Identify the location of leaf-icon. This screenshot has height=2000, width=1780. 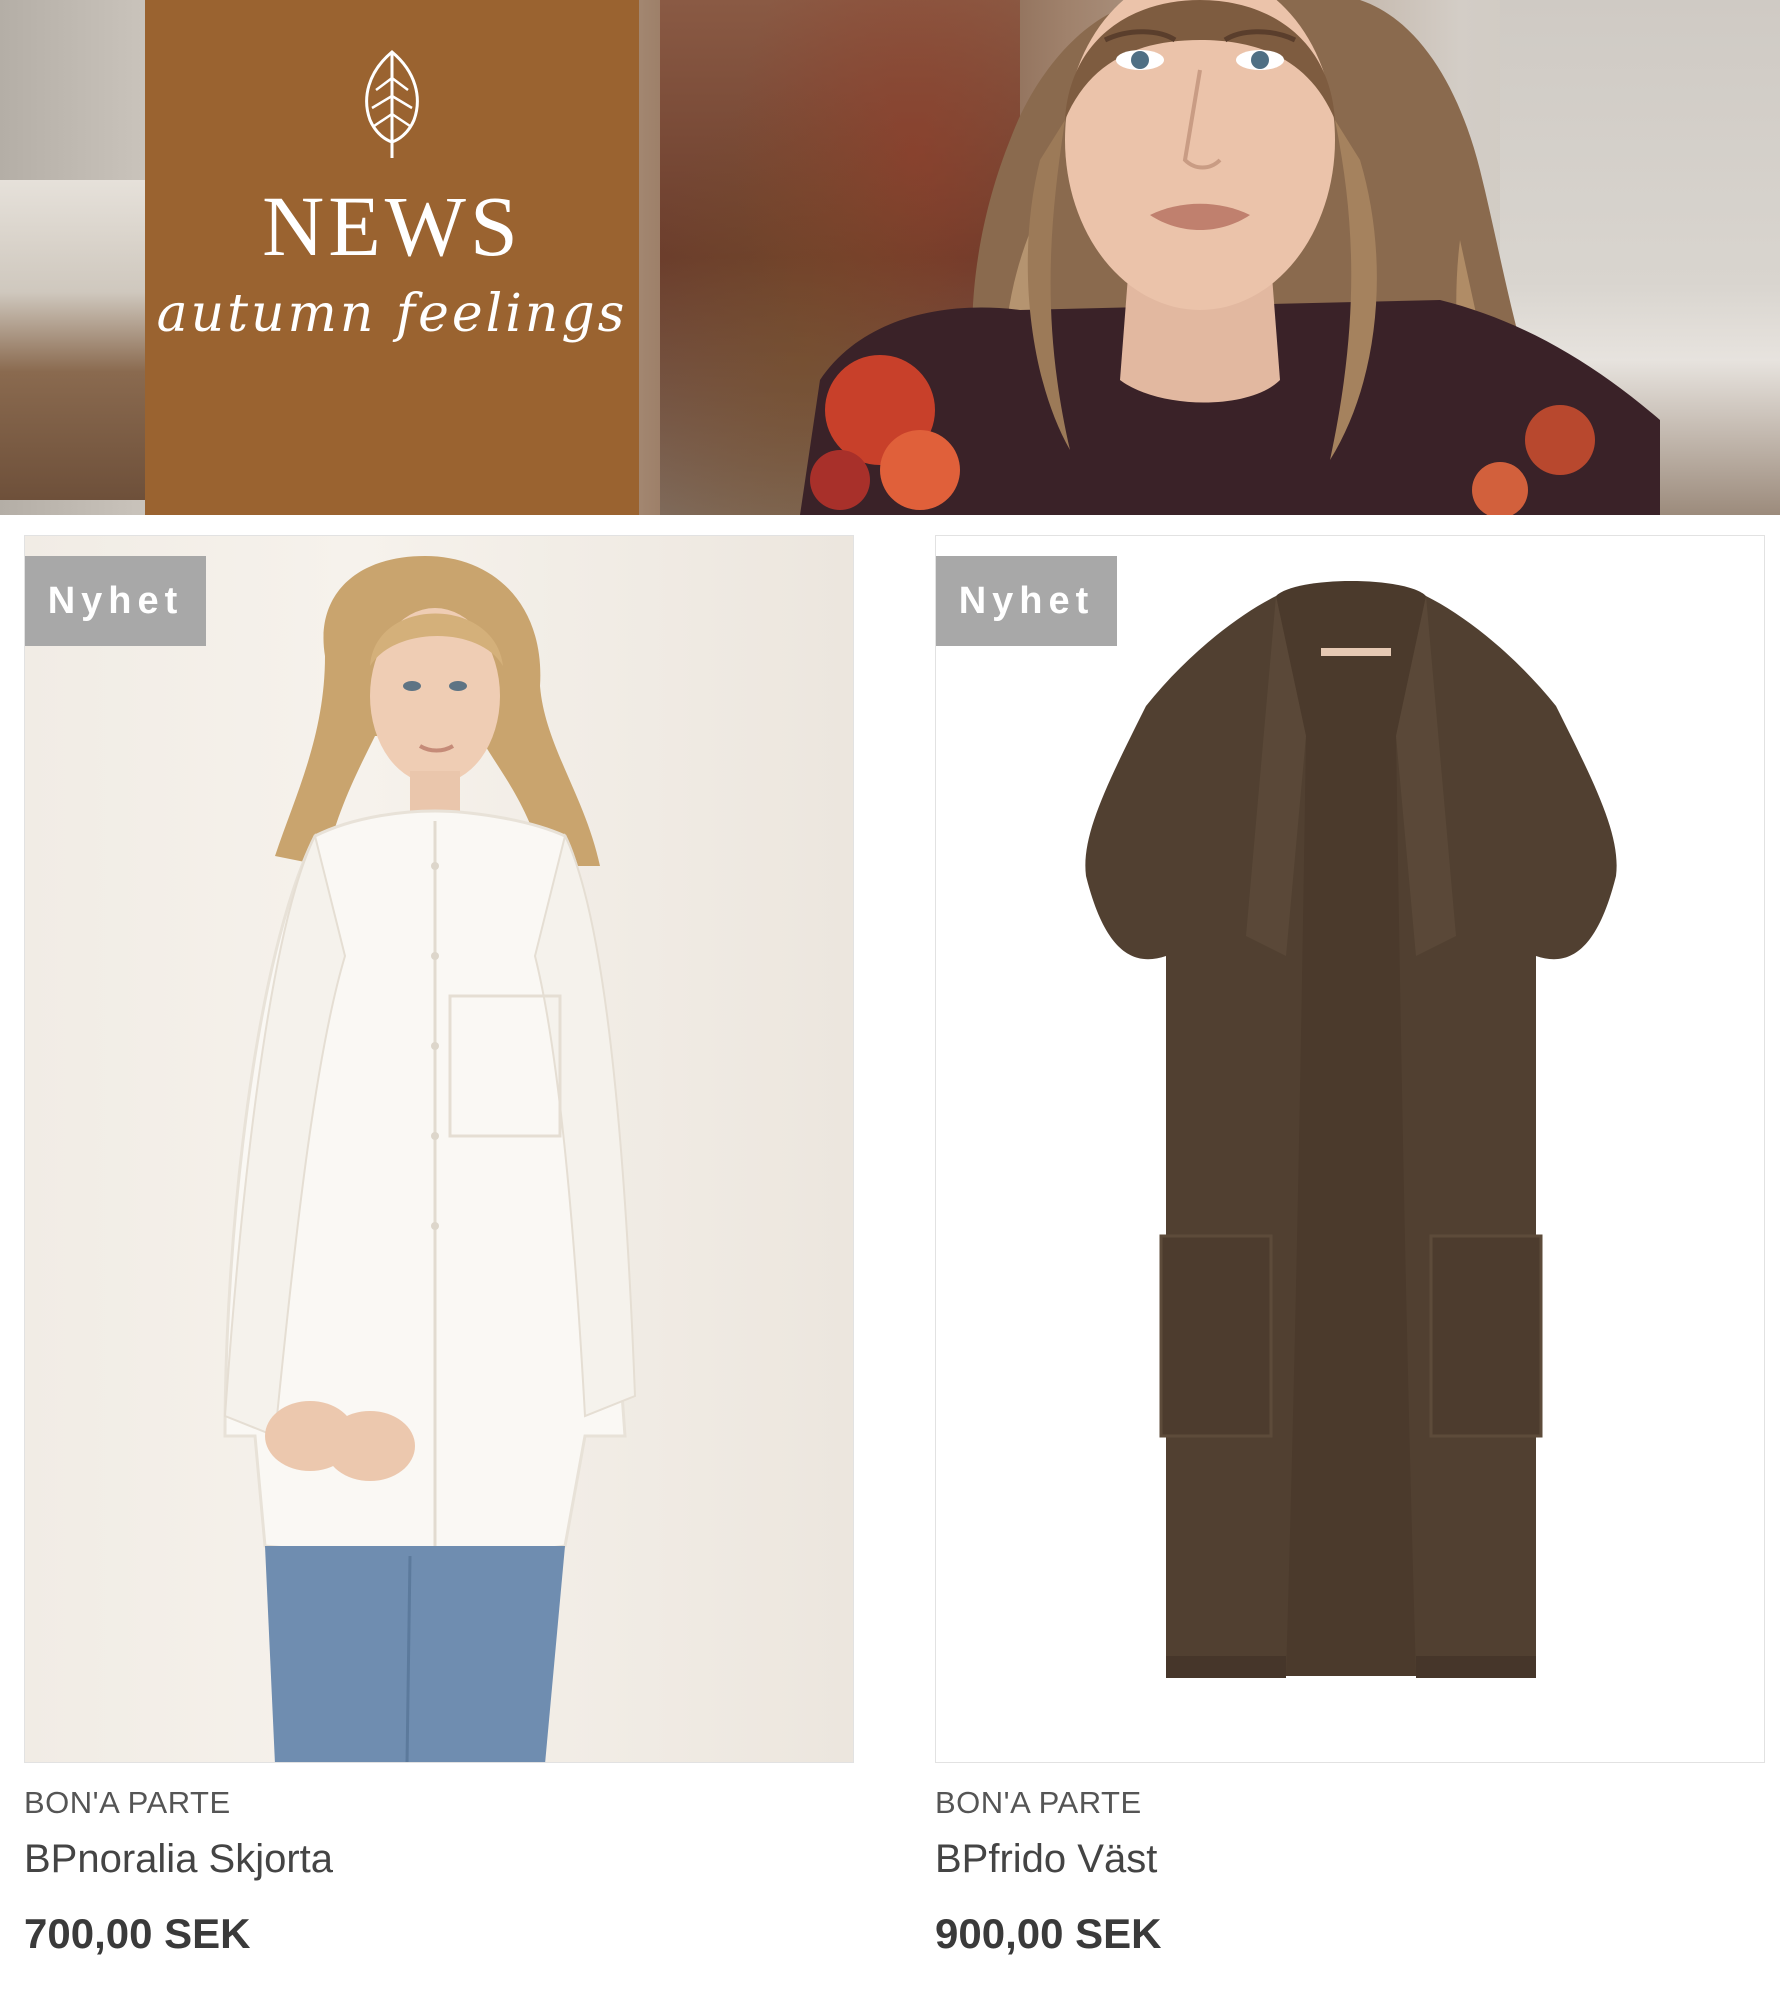
(392, 104).